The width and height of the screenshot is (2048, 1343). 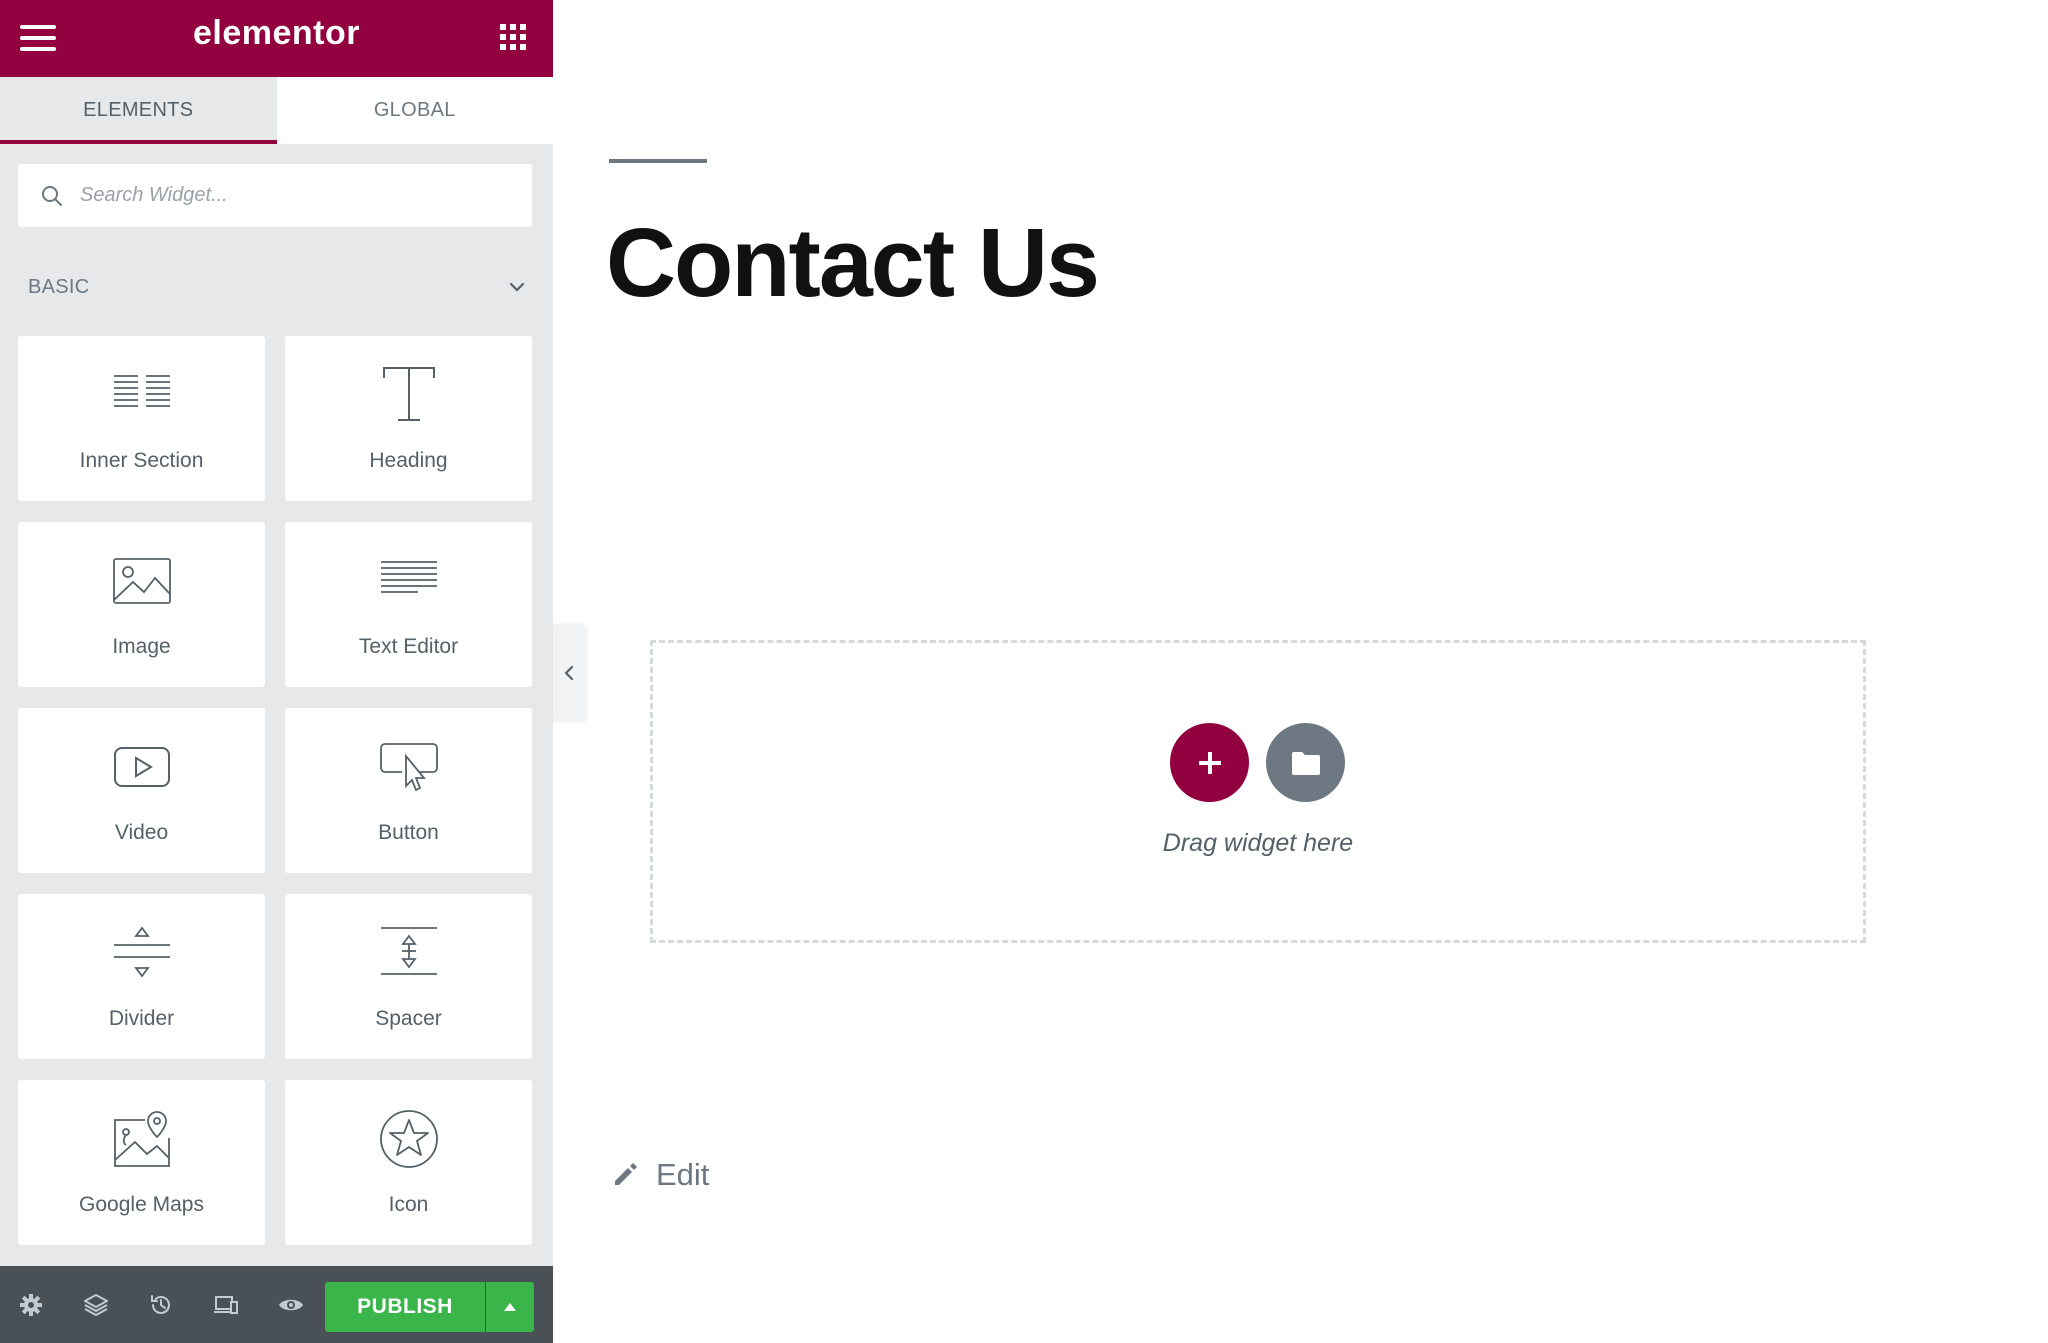 I want to click on pencil-icon, so click(x=626, y=1174).